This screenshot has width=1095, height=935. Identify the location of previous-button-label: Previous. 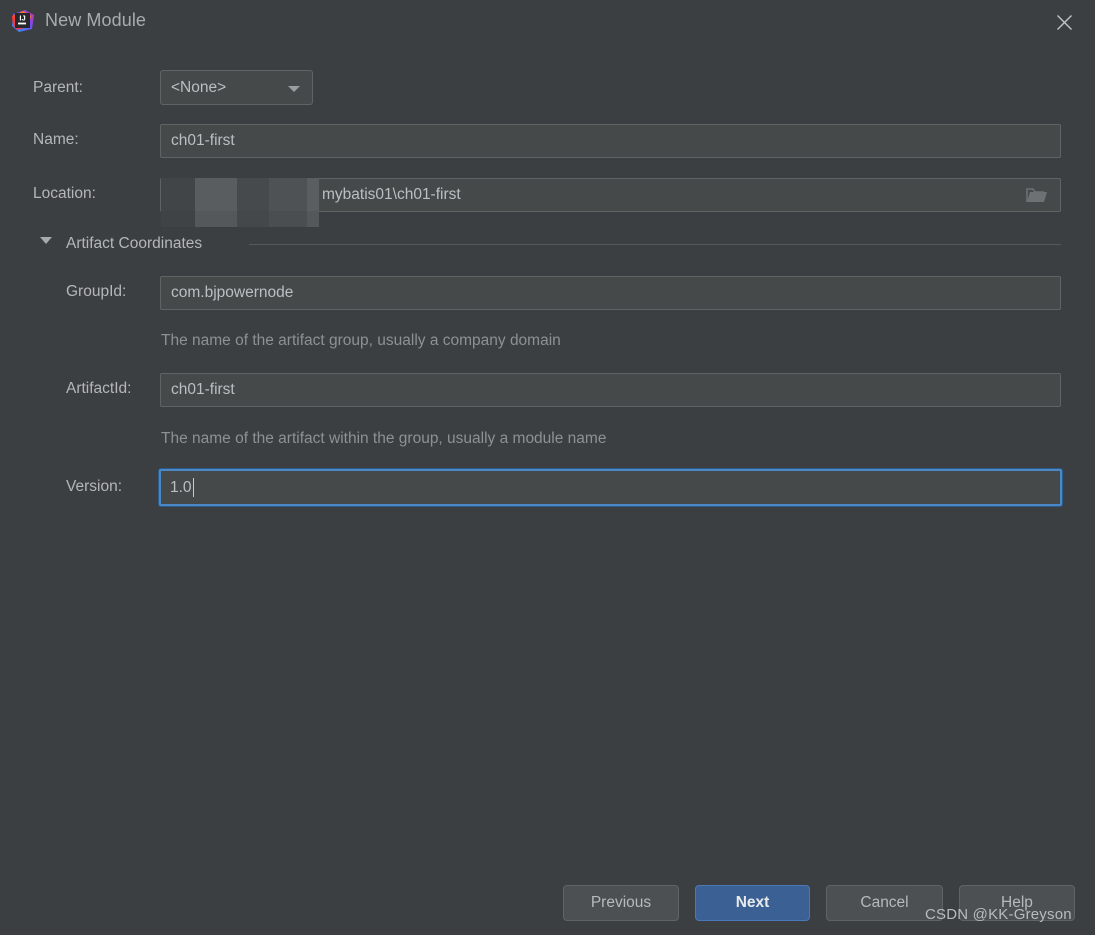
(621, 902).